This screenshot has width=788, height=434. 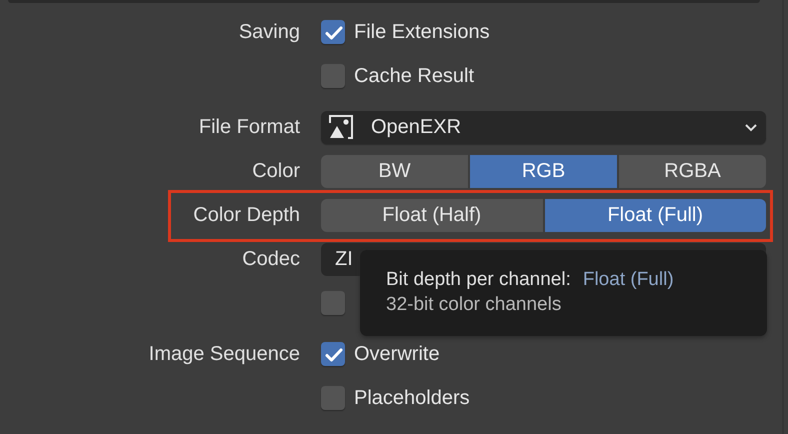 What do you see at coordinates (416, 127) in the screenshot?
I see `dropdown-value: OpenEXR` at bounding box center [416, 127].